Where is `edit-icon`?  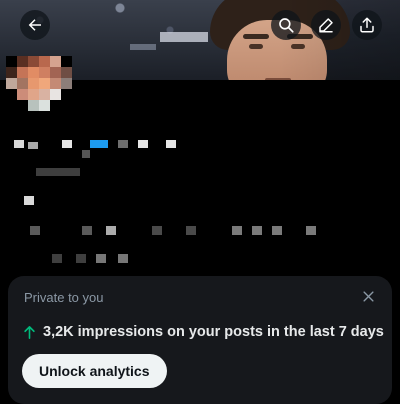
edit-icon is located at coordinates (326, 25).